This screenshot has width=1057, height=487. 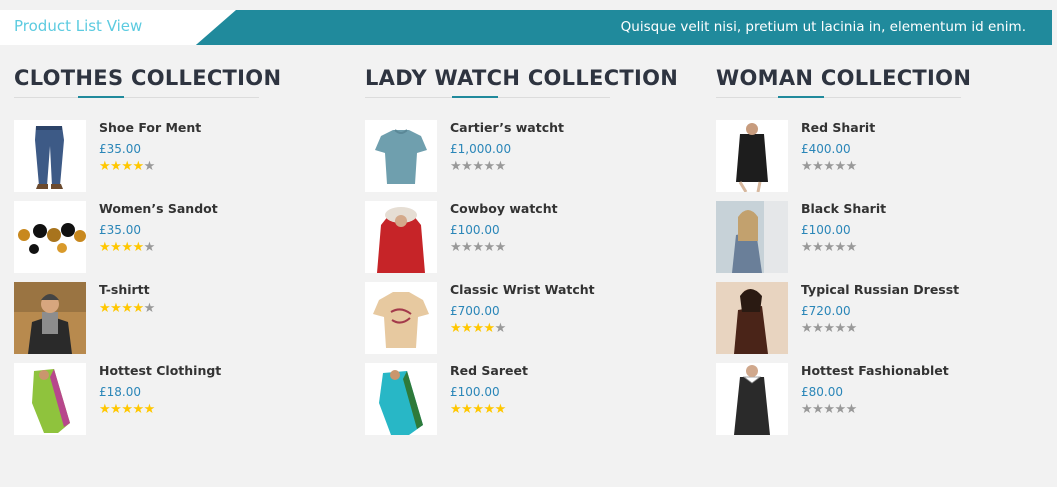 What do you see at coordinates (78, 26) in the screenshot?
I see `tab-label: Product List View` at bounding box center [78, 26].